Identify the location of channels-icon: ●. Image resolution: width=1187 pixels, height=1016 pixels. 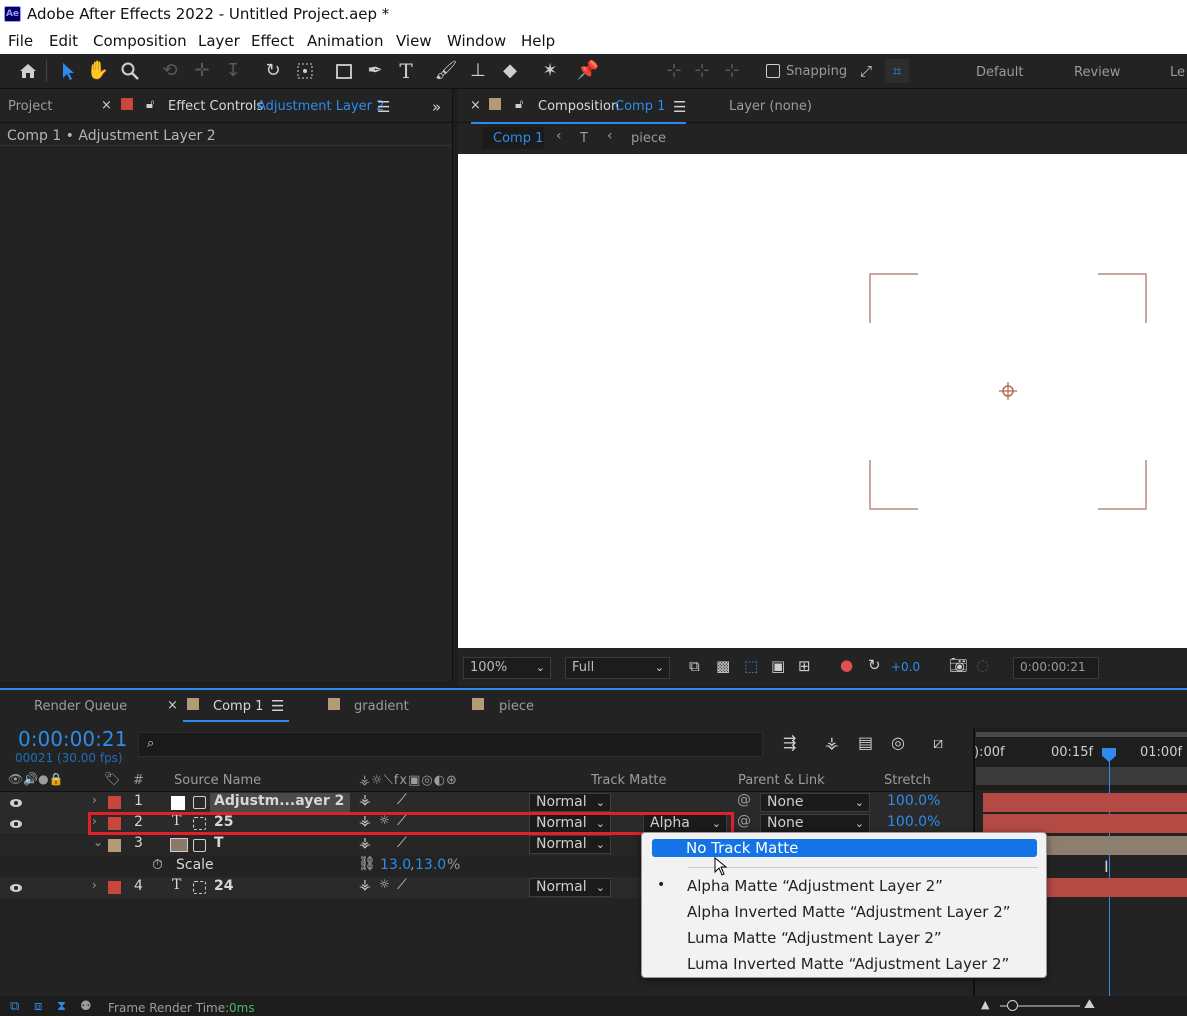
(846, 665).